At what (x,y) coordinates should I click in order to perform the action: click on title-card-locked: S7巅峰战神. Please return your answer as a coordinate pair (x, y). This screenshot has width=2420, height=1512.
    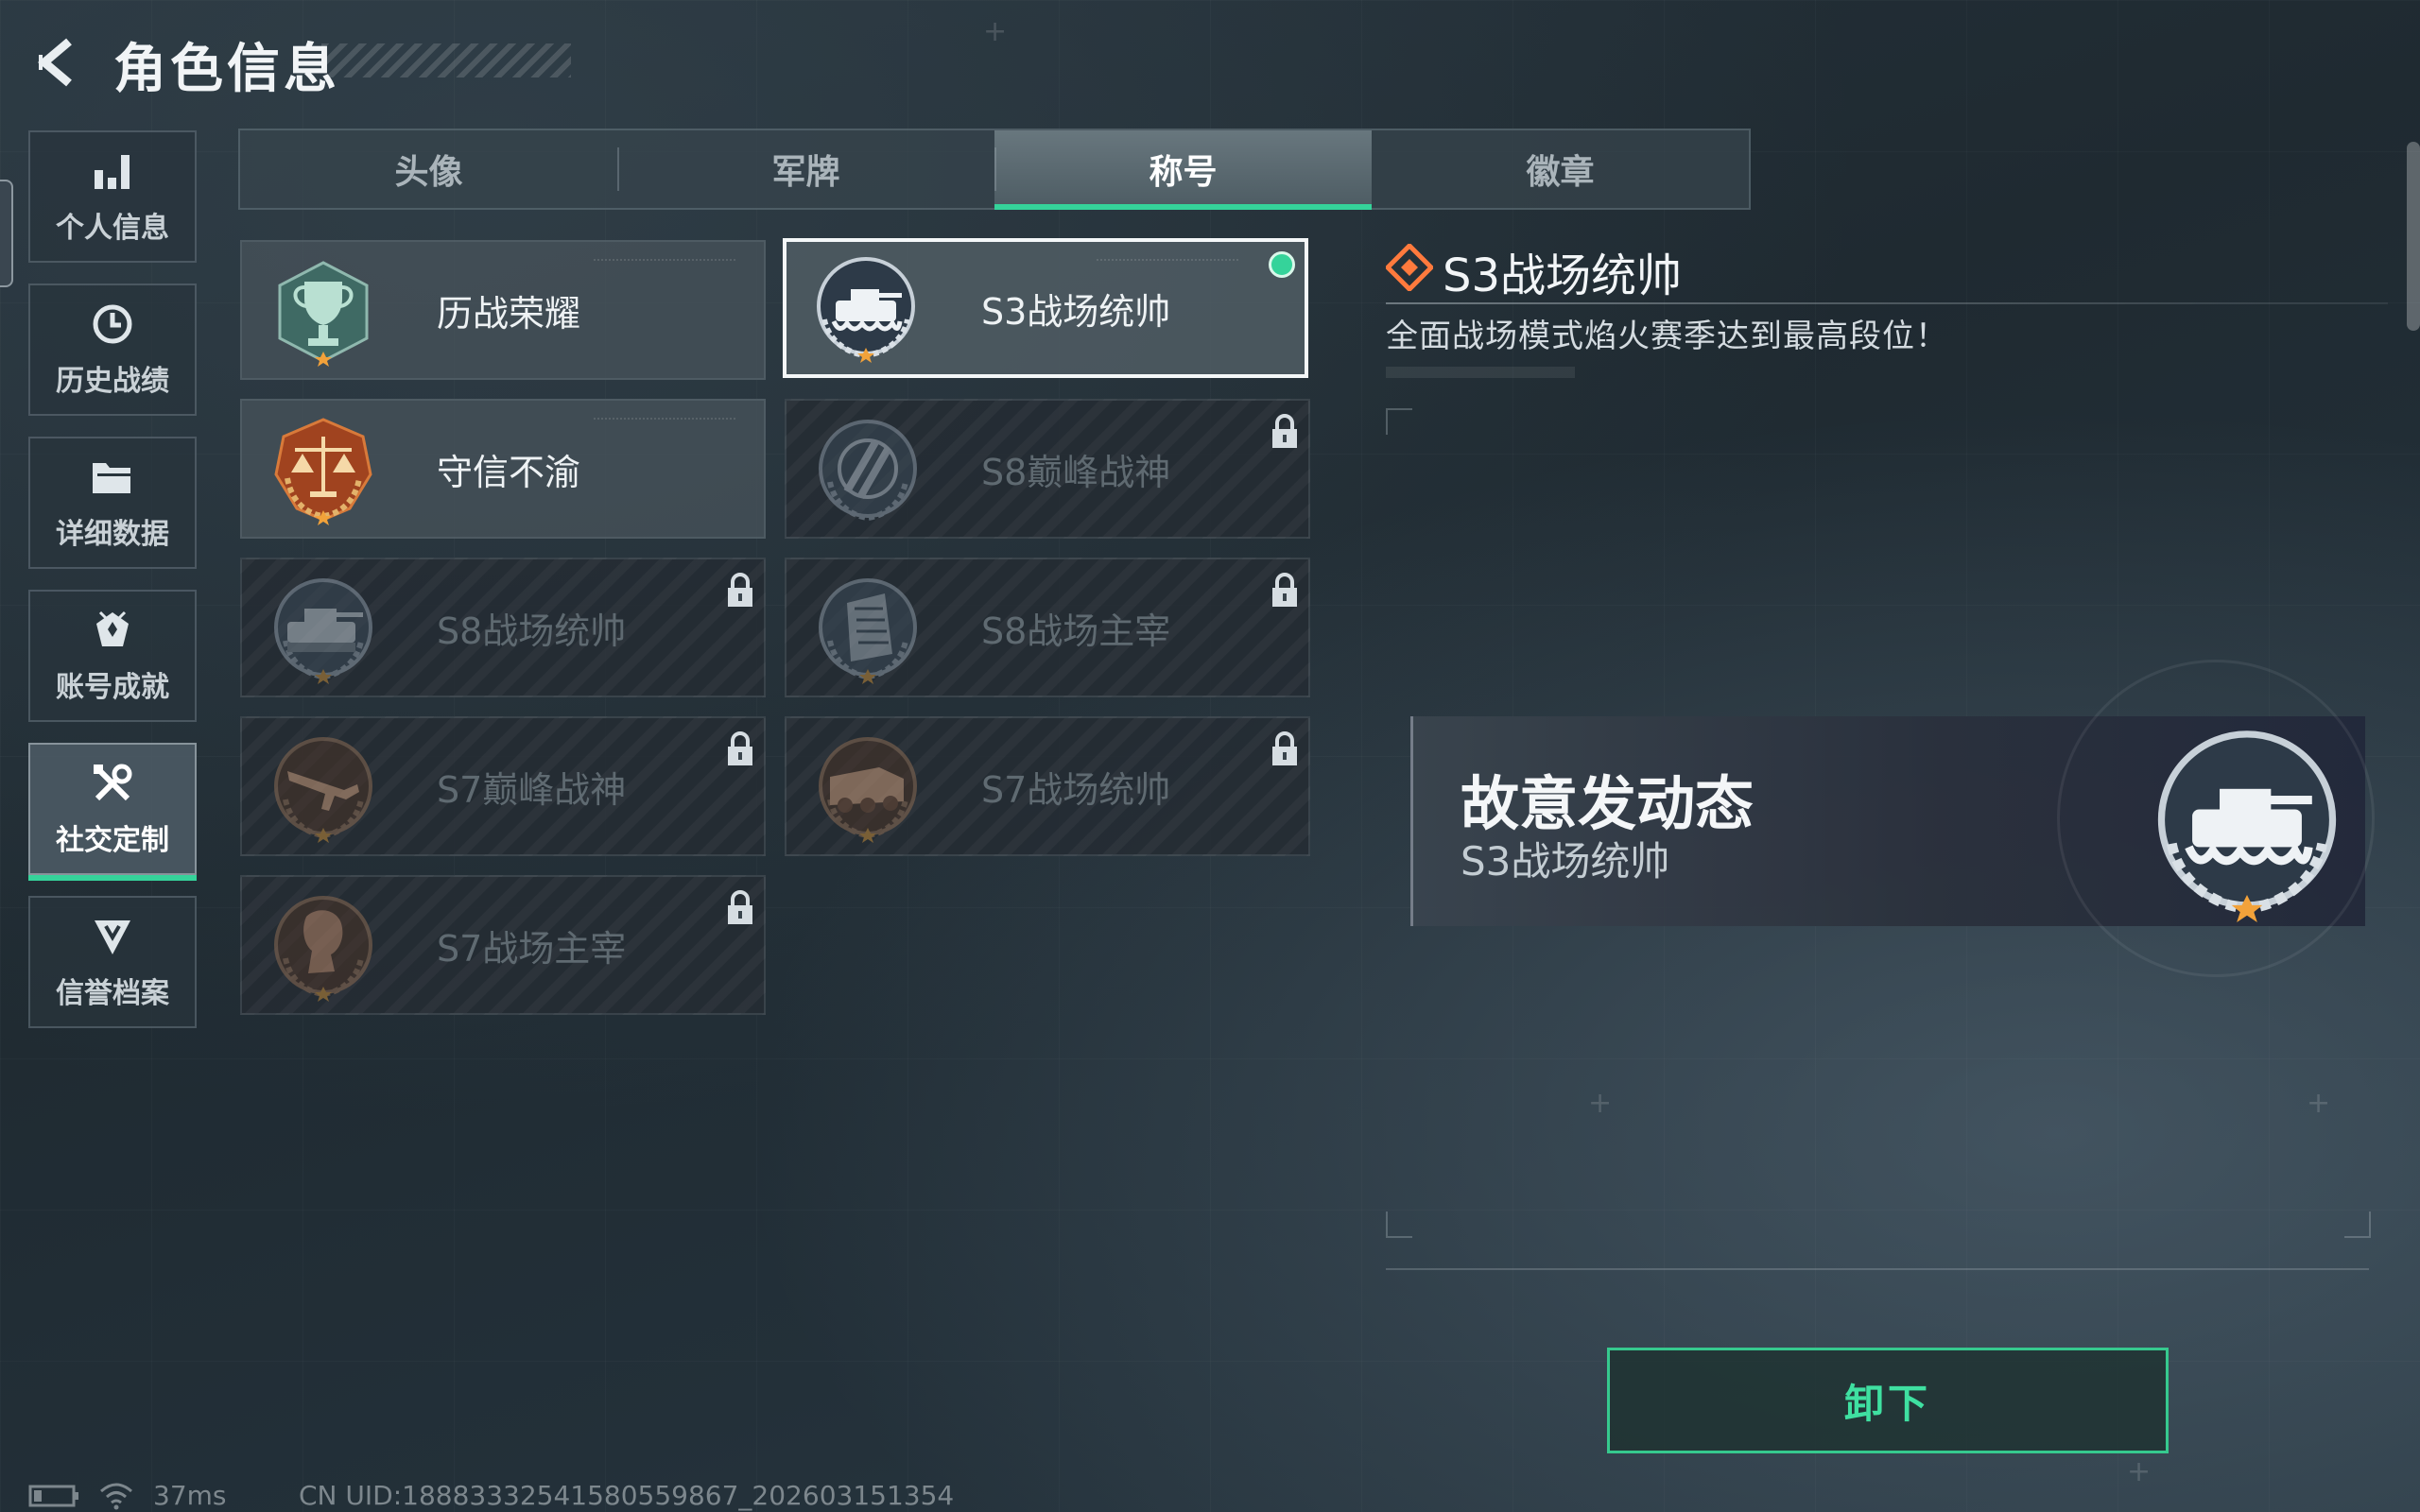
    Looking at the image, I should click on (503, 786).